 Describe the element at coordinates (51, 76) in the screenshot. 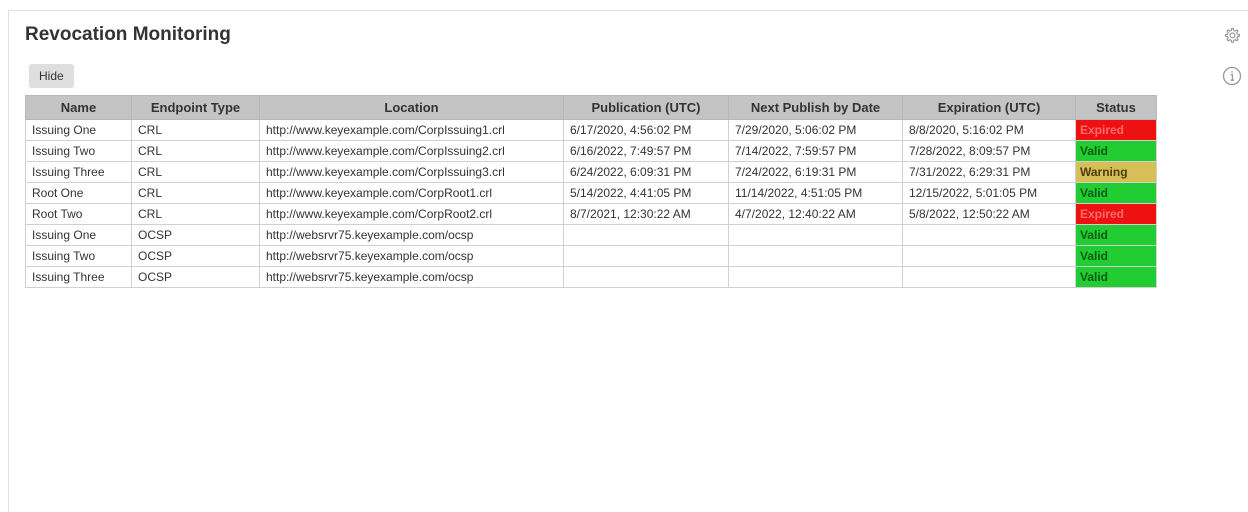

I see `hide-button: Hide` at that location.